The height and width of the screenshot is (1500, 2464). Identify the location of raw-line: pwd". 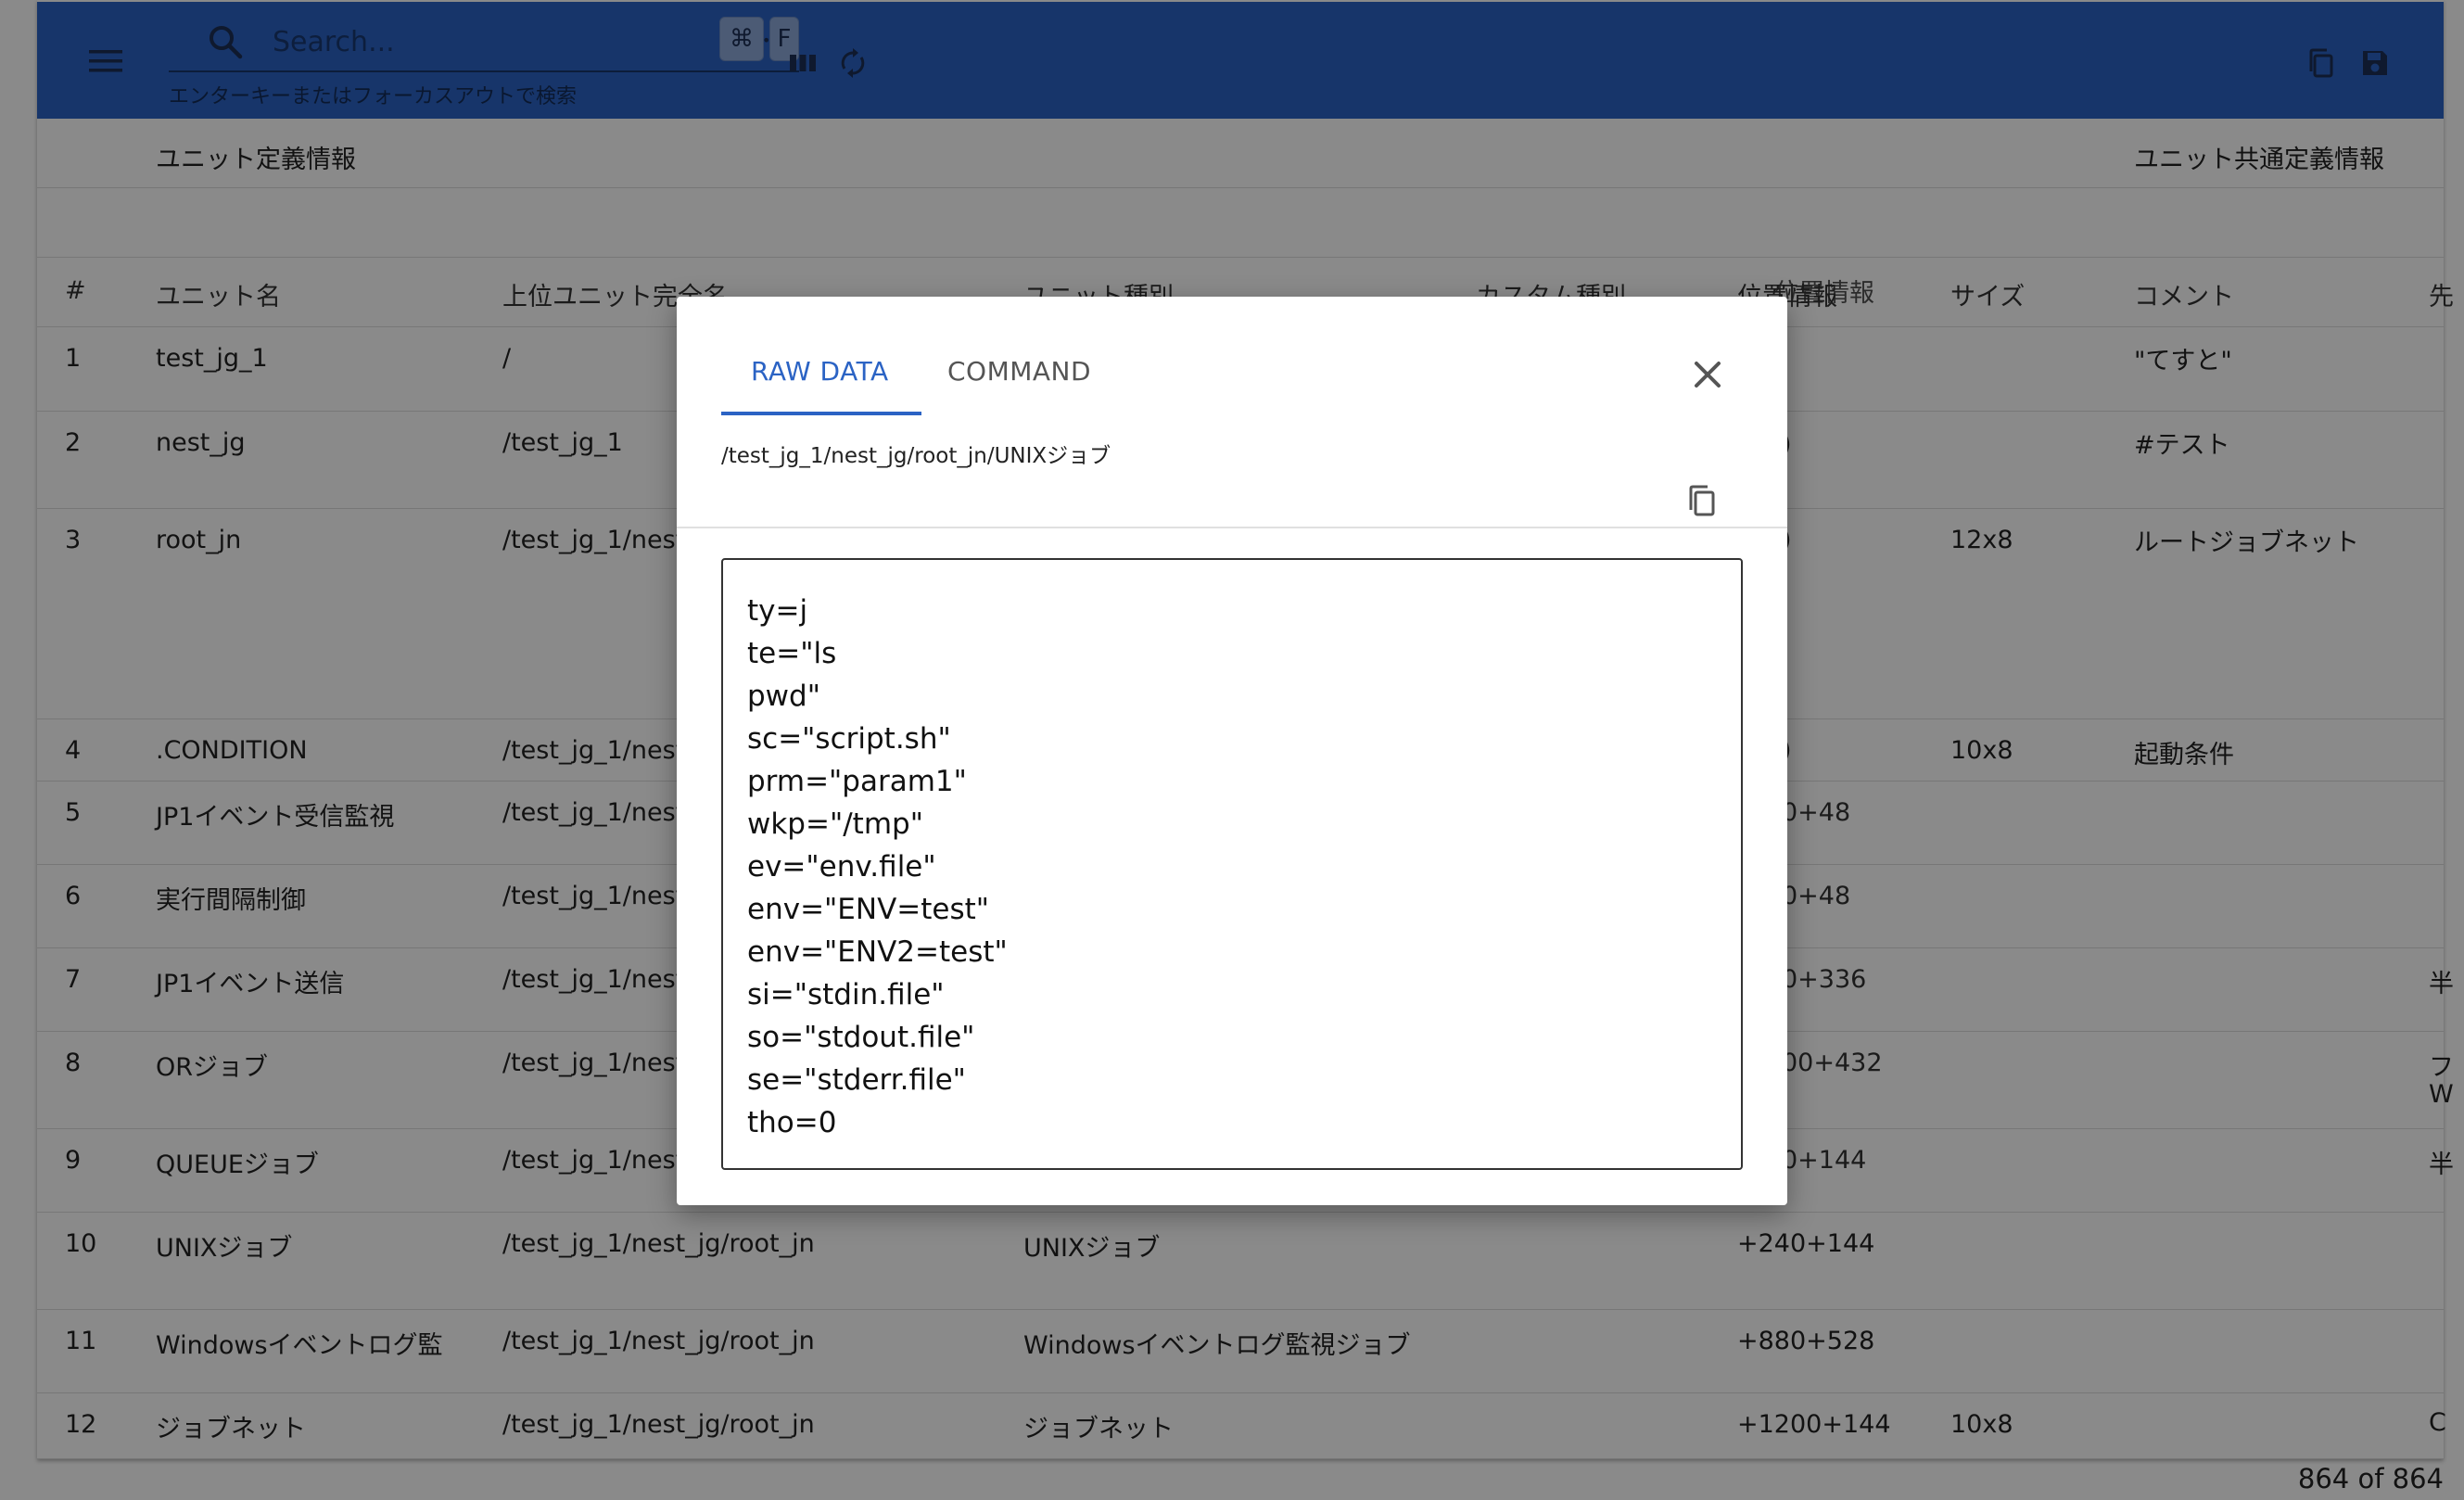
(783, 696).